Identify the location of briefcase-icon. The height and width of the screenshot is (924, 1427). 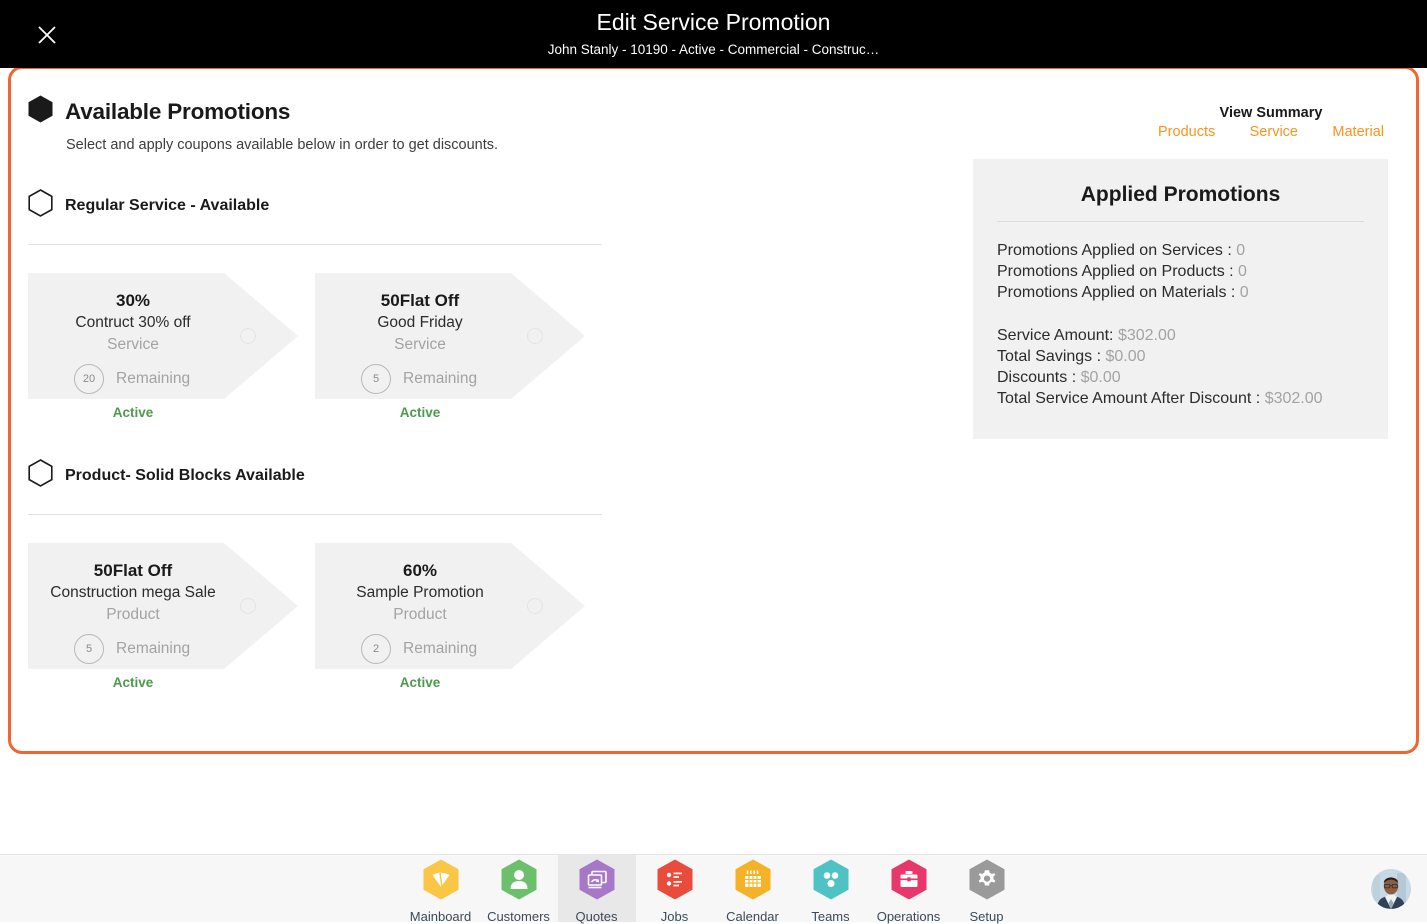
(909, 882).